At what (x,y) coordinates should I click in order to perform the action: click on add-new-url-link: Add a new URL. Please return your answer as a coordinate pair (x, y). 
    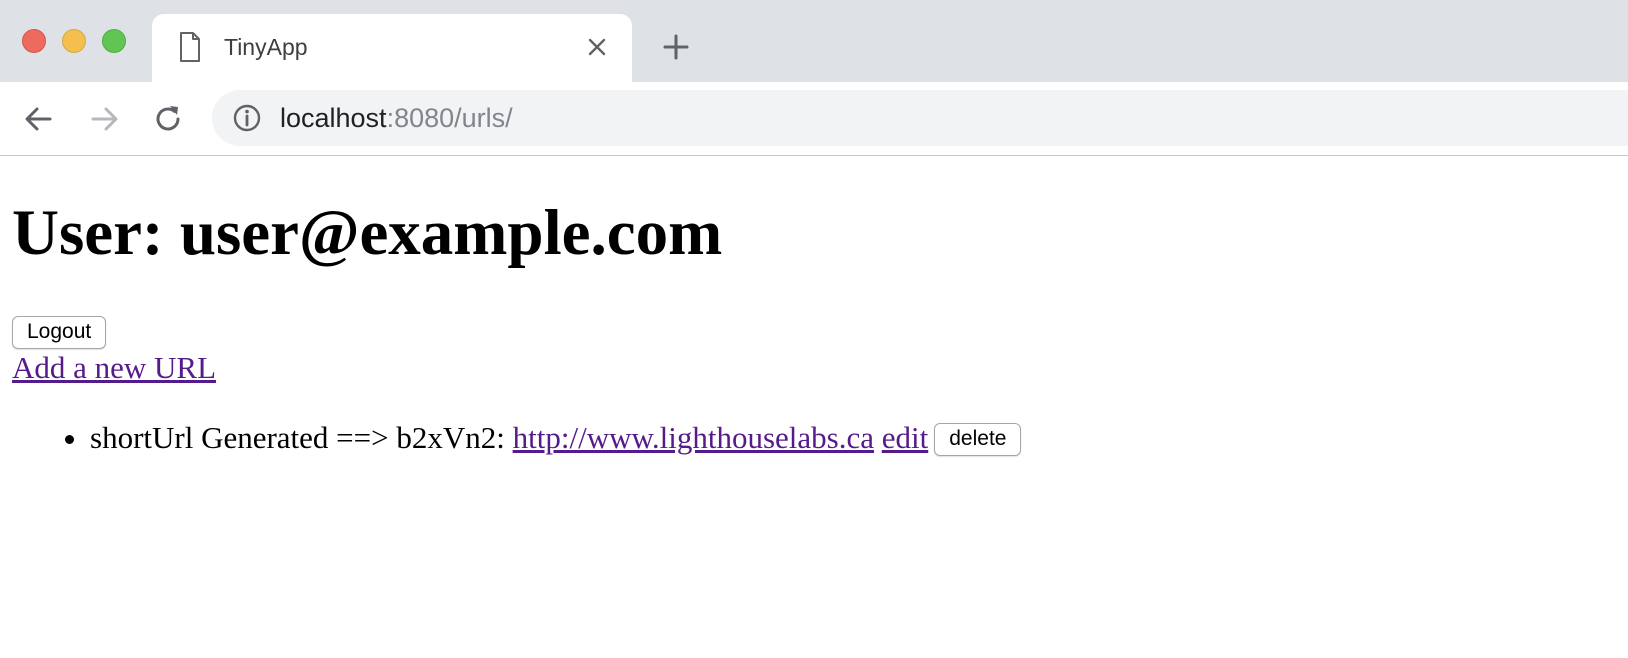
    Looking at the image, I should click on (114, 368).